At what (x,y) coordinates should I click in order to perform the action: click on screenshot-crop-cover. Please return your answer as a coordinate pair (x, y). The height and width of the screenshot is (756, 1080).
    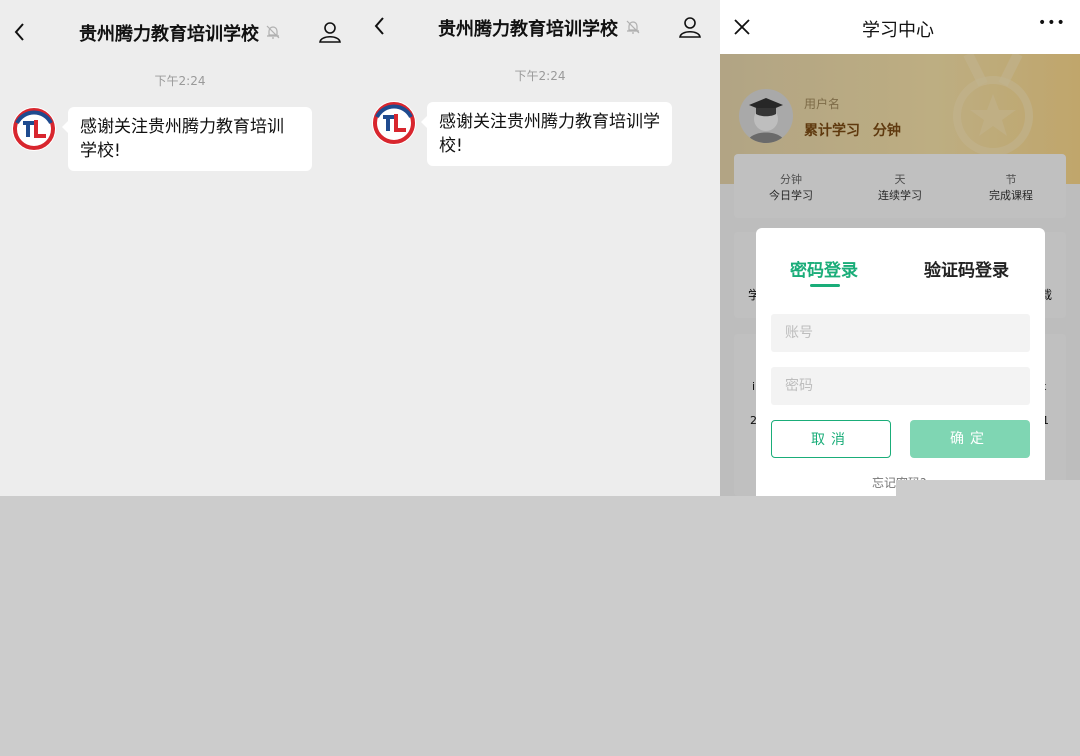
    Looking at the image, I should click on (988, 488).